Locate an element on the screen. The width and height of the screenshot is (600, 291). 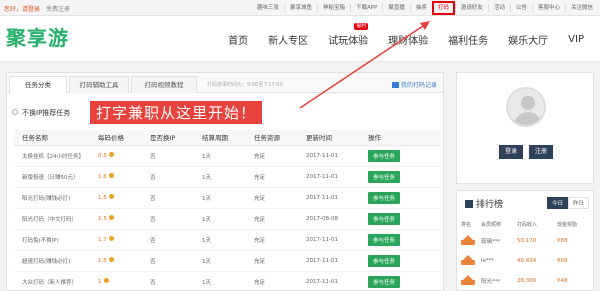
top-link-fishing: 聚享城鱼 is located at coordinates (300, 8).